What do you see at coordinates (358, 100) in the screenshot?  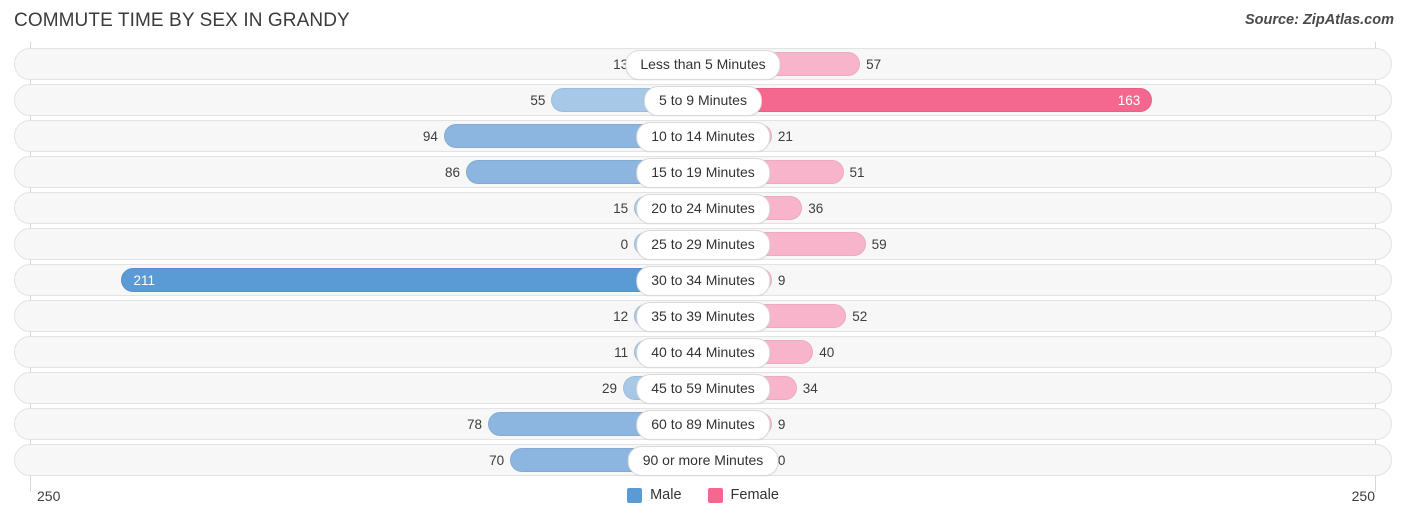 I see `male-half: 55` at bounding box center [358, 100].